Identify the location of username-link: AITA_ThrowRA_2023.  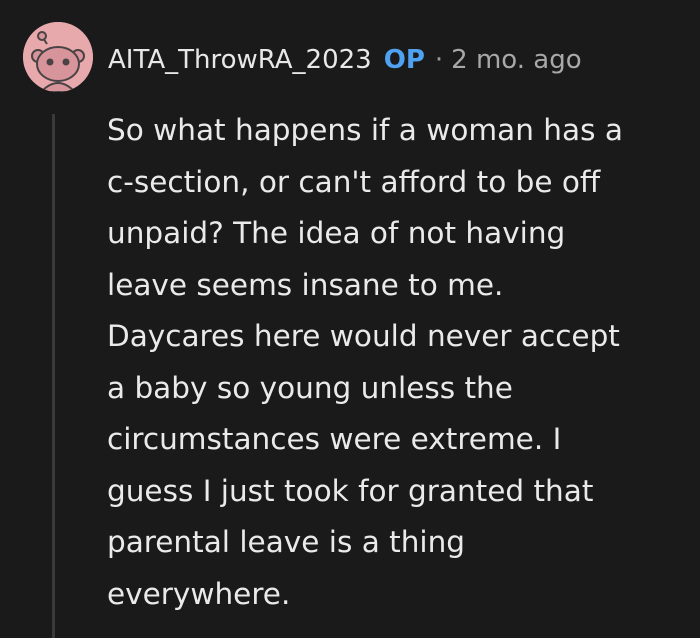
(240, 60).